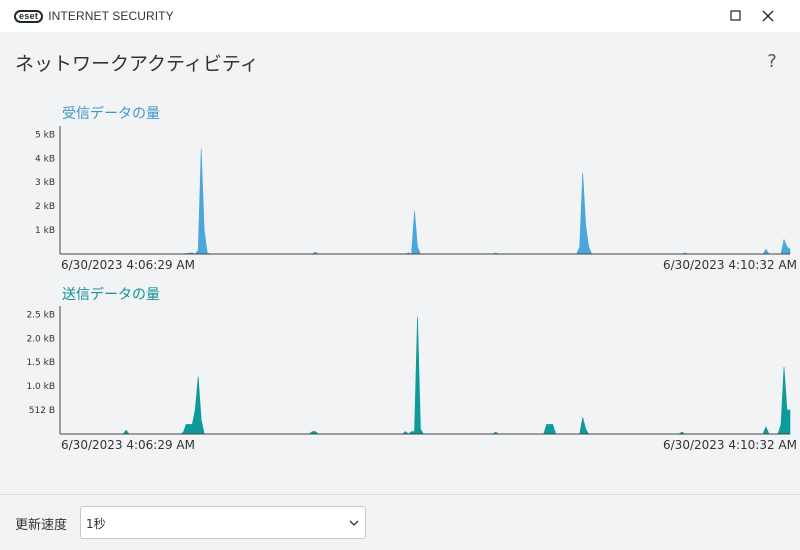  Describe the element at coordinates (128, 265) in the screenshot. I see `received-x-start-label: 6/30/2023 4:06:29 AM` at that location.